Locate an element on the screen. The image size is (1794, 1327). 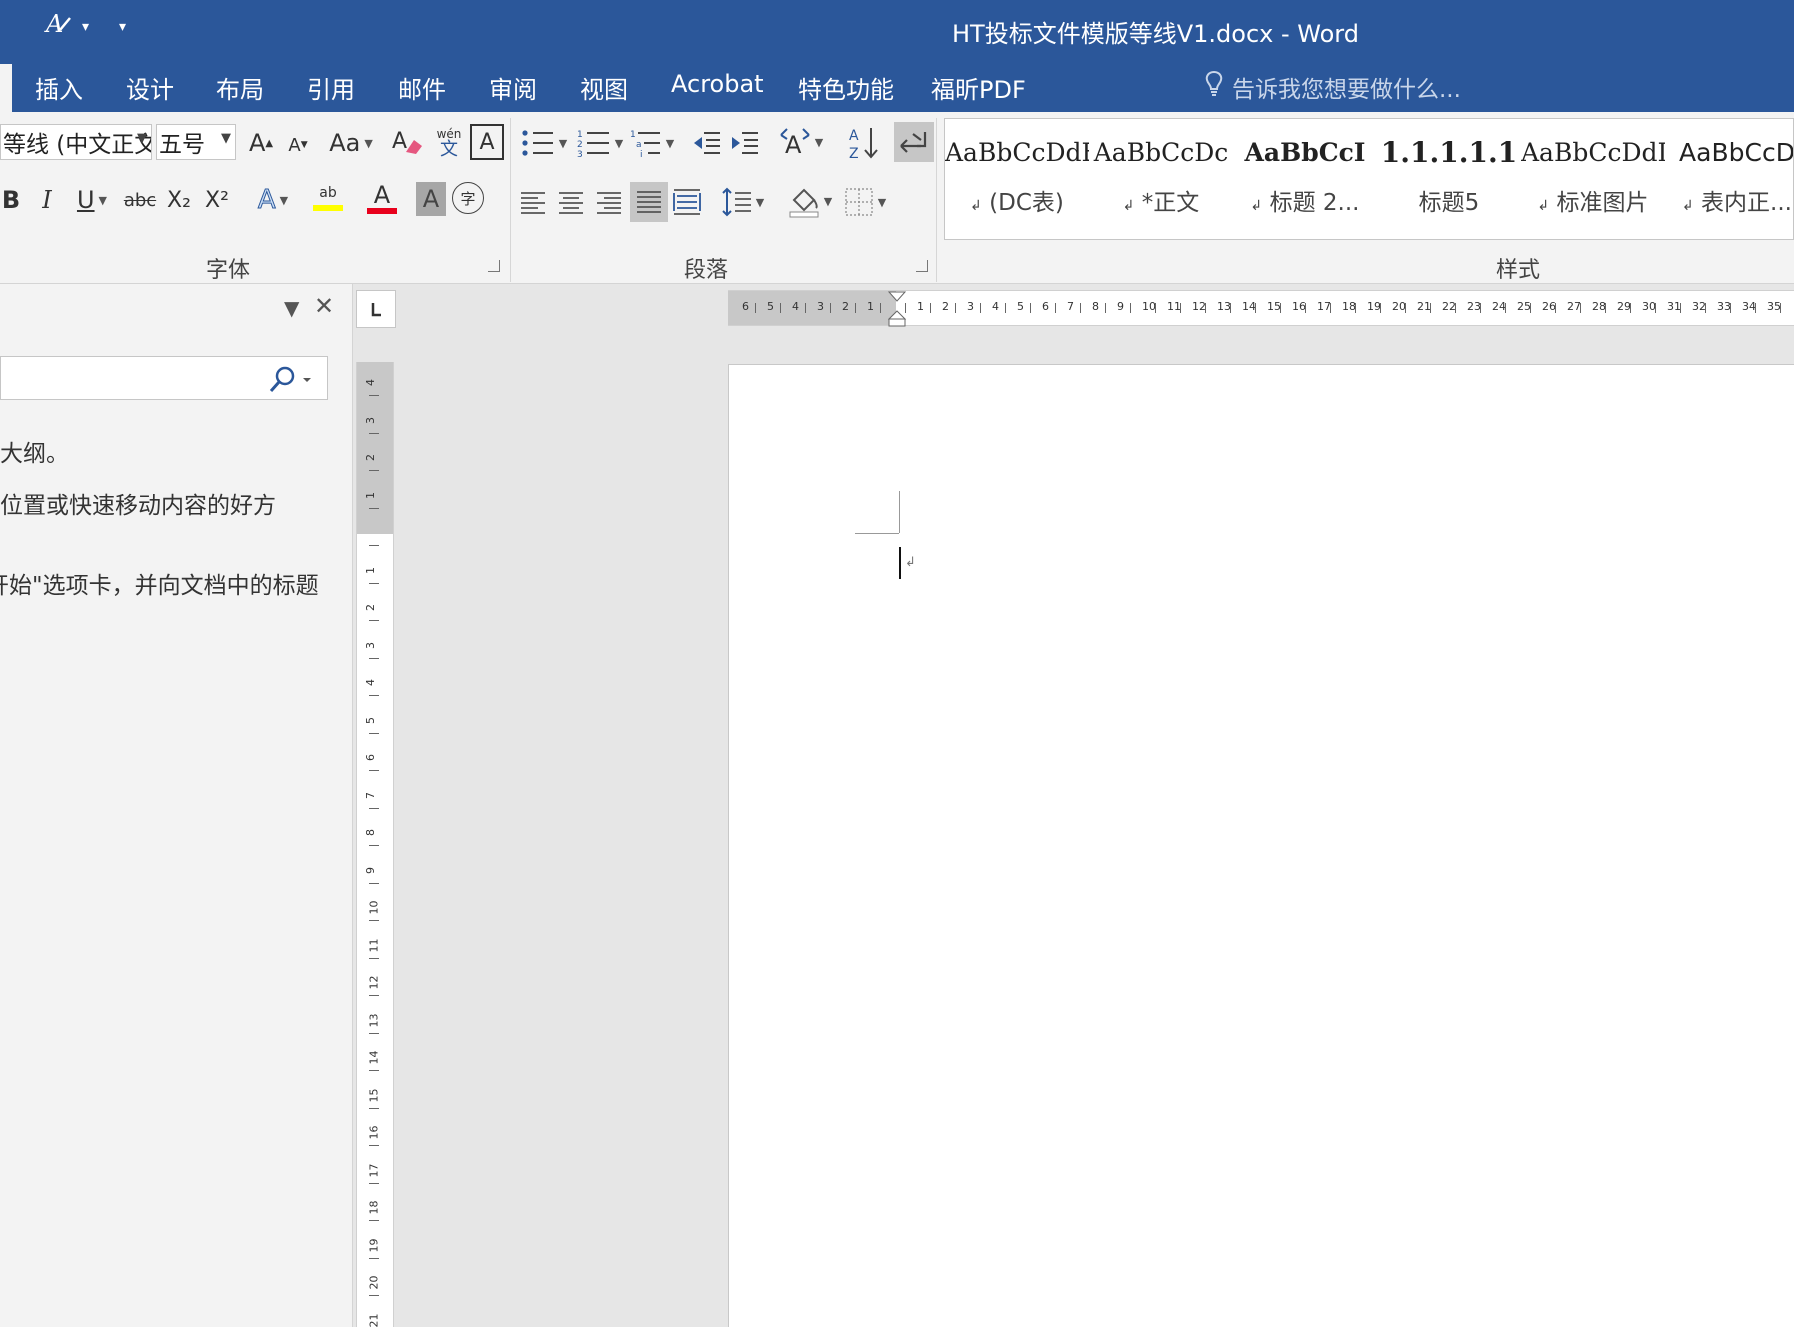
italic-button: I is located at coordinates (47, 200).